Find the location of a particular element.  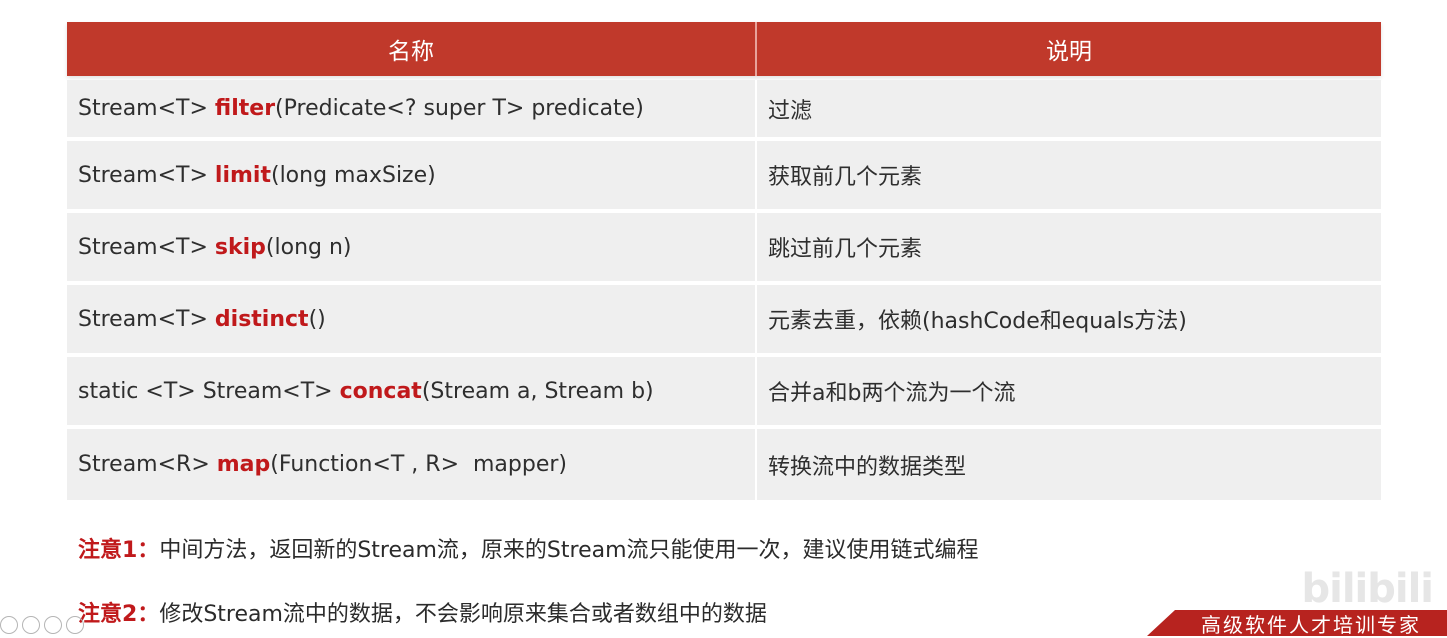

description-cell: 跳过前几个元素 is located at coordinates (1067, 247).